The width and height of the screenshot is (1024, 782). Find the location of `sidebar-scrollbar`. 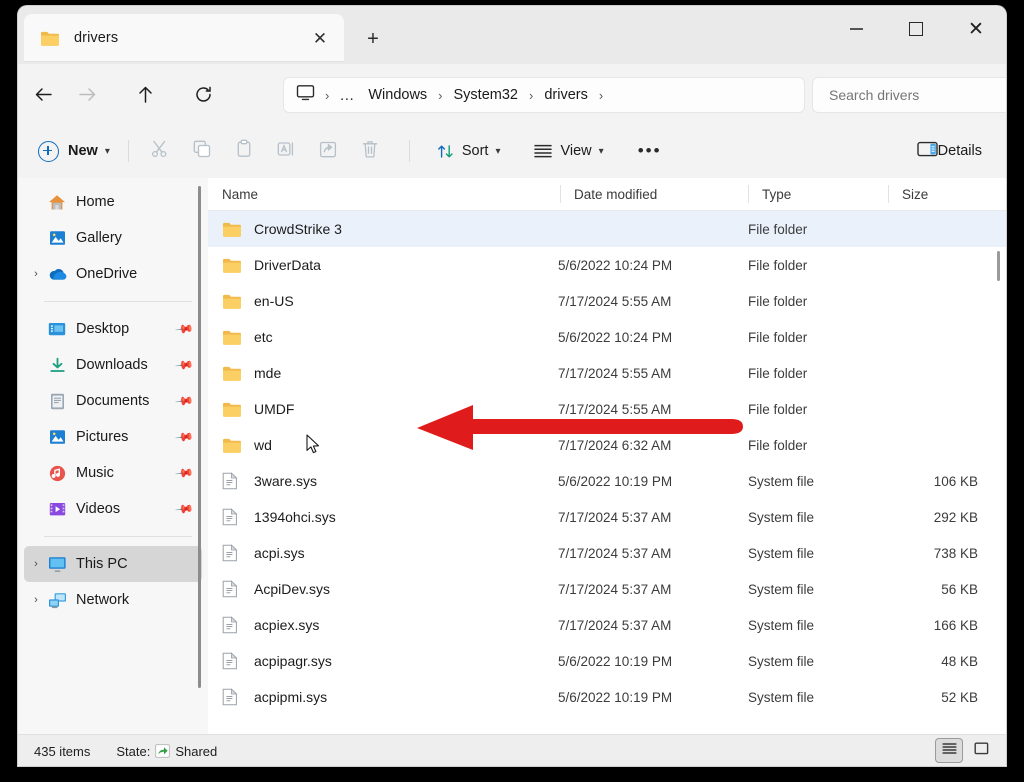

sidebar-scrollbar is located at coordinates (199, 437).